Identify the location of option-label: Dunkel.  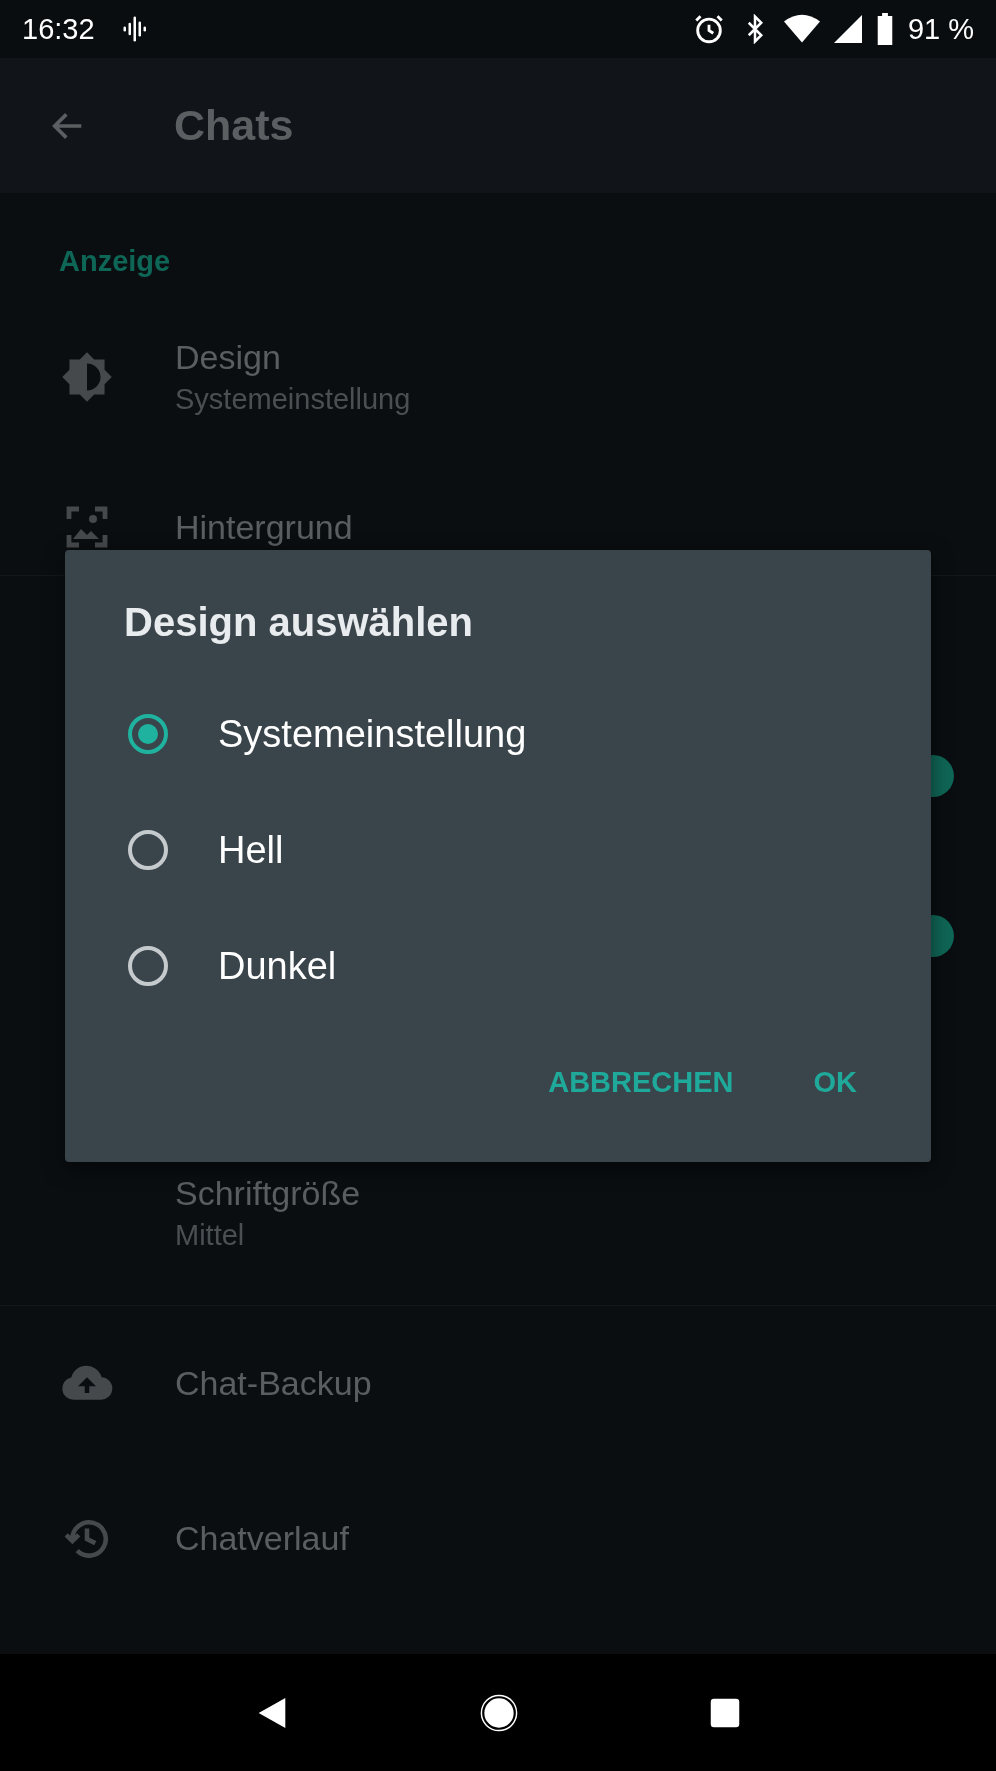
(277, 966).